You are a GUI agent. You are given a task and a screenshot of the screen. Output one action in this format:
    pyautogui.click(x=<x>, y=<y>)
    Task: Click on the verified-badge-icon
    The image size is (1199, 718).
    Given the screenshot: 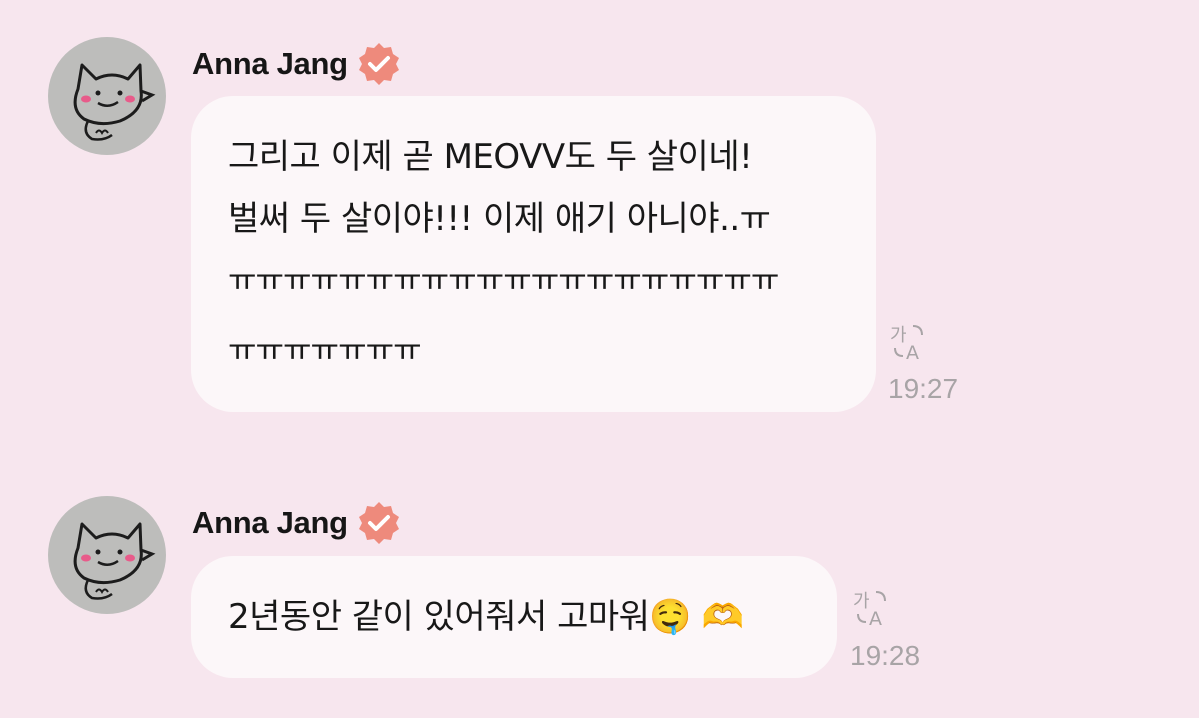 What is the action you would take?
    pyautogui.click(x=379, y=523)
    